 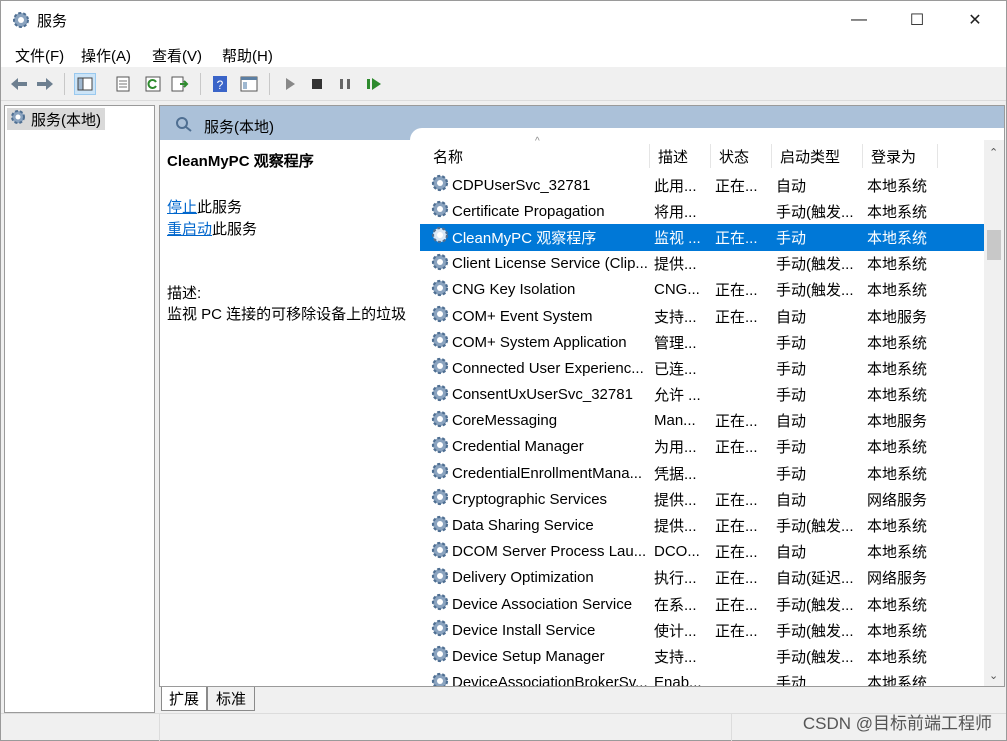 I want to click on service-name: Cryptographic Services, so click(x=530, y=499).